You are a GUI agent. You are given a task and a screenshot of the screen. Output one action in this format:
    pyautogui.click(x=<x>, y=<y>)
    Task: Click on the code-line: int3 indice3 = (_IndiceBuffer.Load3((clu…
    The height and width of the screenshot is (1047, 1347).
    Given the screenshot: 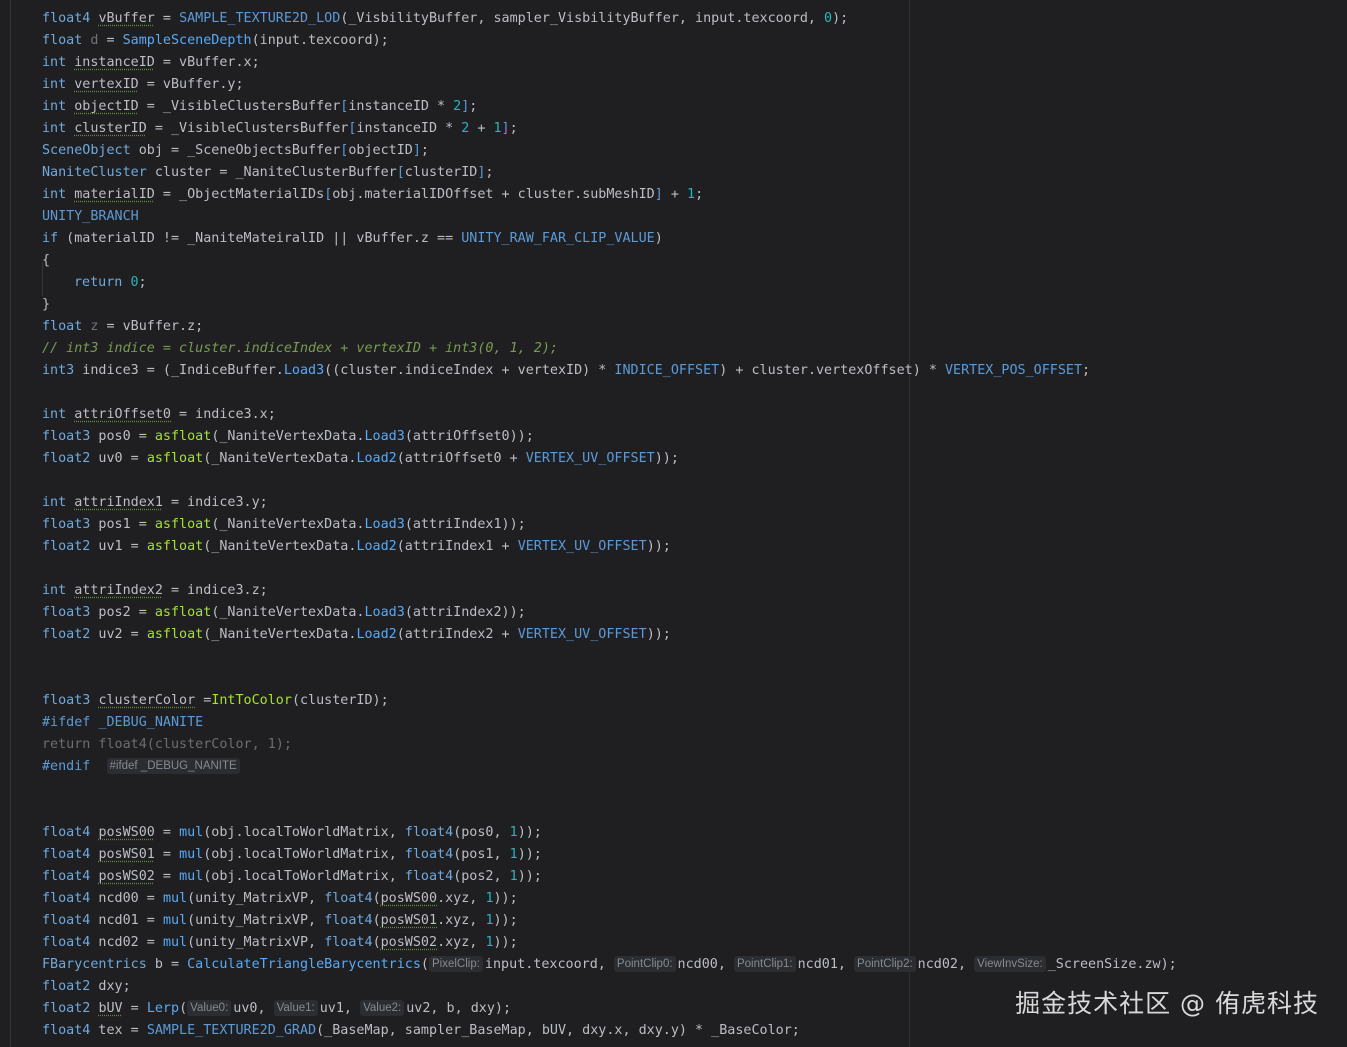 What is the action you would take?
    pyautogui.click(x=609, y=371)
    